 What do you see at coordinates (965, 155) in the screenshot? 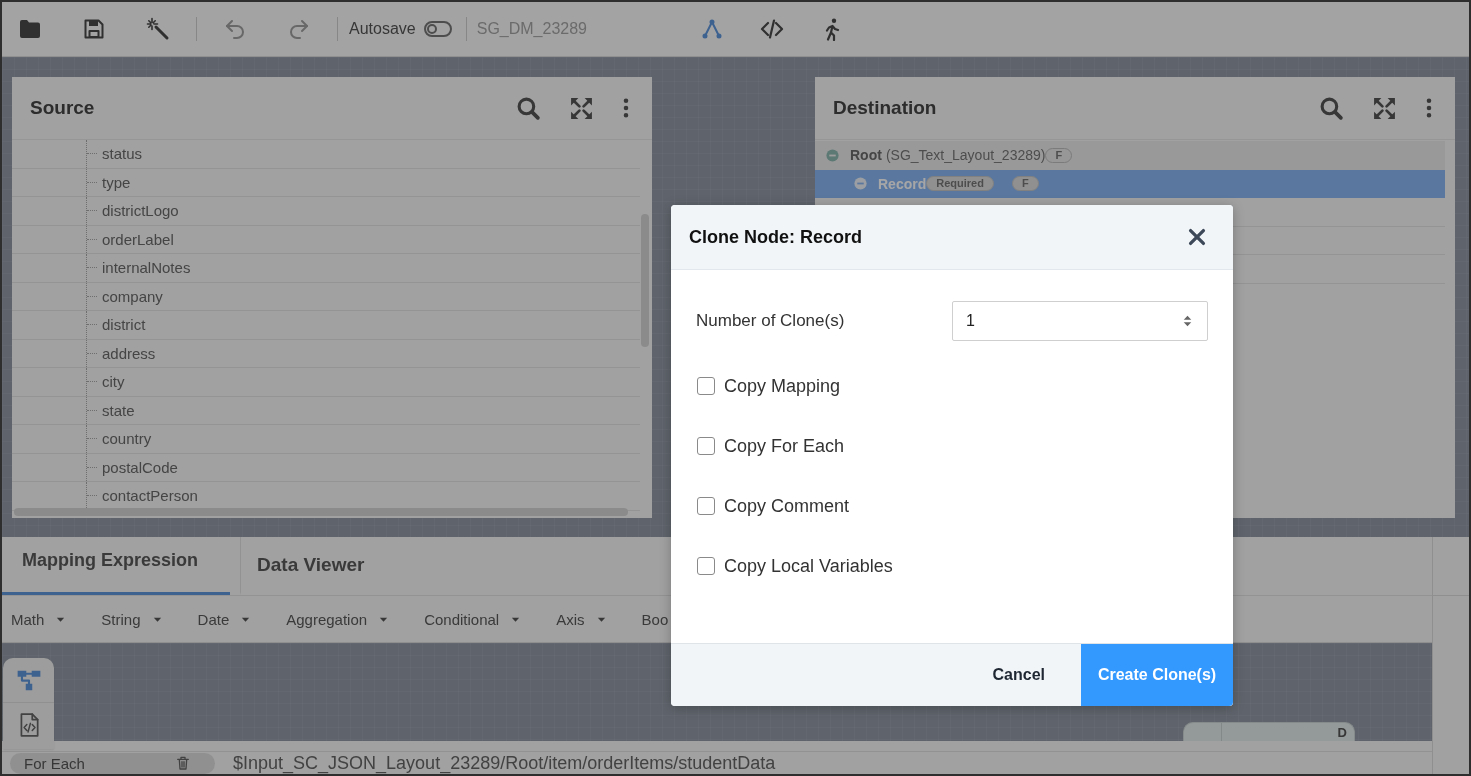
I see `node-detail: (SG_Text_Layout_23289)` at bounding box center [965, 155].